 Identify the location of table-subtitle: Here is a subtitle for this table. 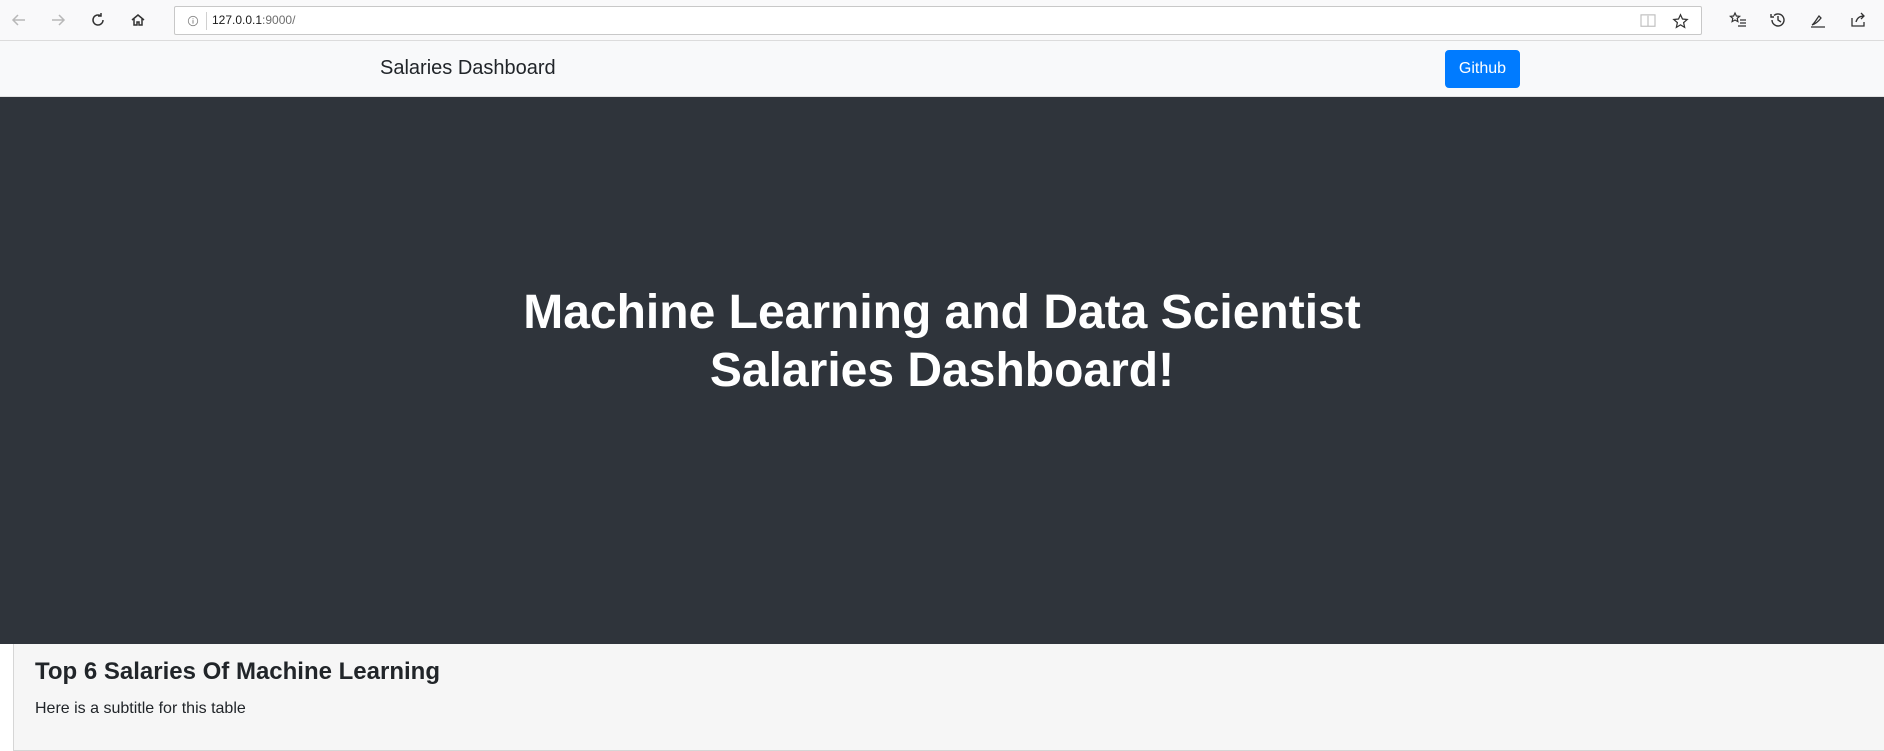
(140, 708).